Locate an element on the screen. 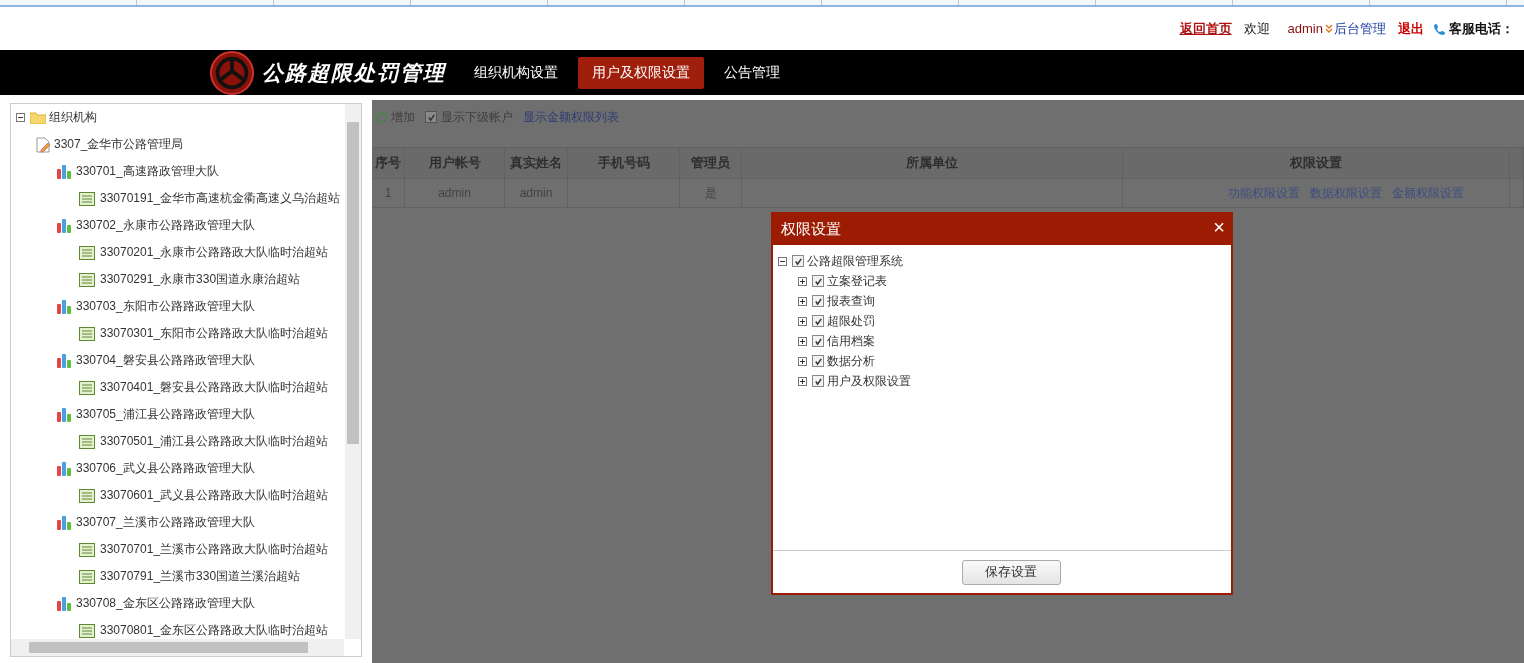 This screenshot has height=663, width=1524. column-header: 权限设置 is located at coordinates (1316, 163).